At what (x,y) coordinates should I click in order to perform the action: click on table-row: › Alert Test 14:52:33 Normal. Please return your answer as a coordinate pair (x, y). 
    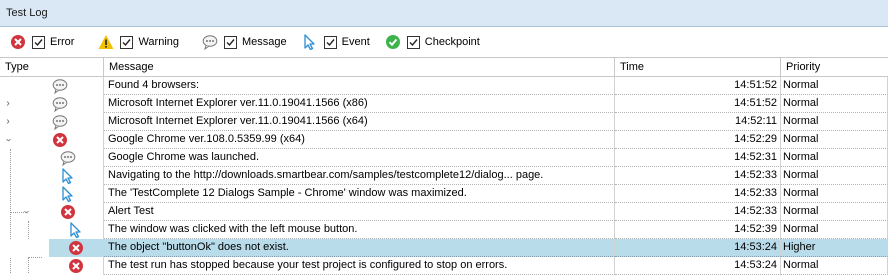
    Looking at the image, I should click on (444, 212).